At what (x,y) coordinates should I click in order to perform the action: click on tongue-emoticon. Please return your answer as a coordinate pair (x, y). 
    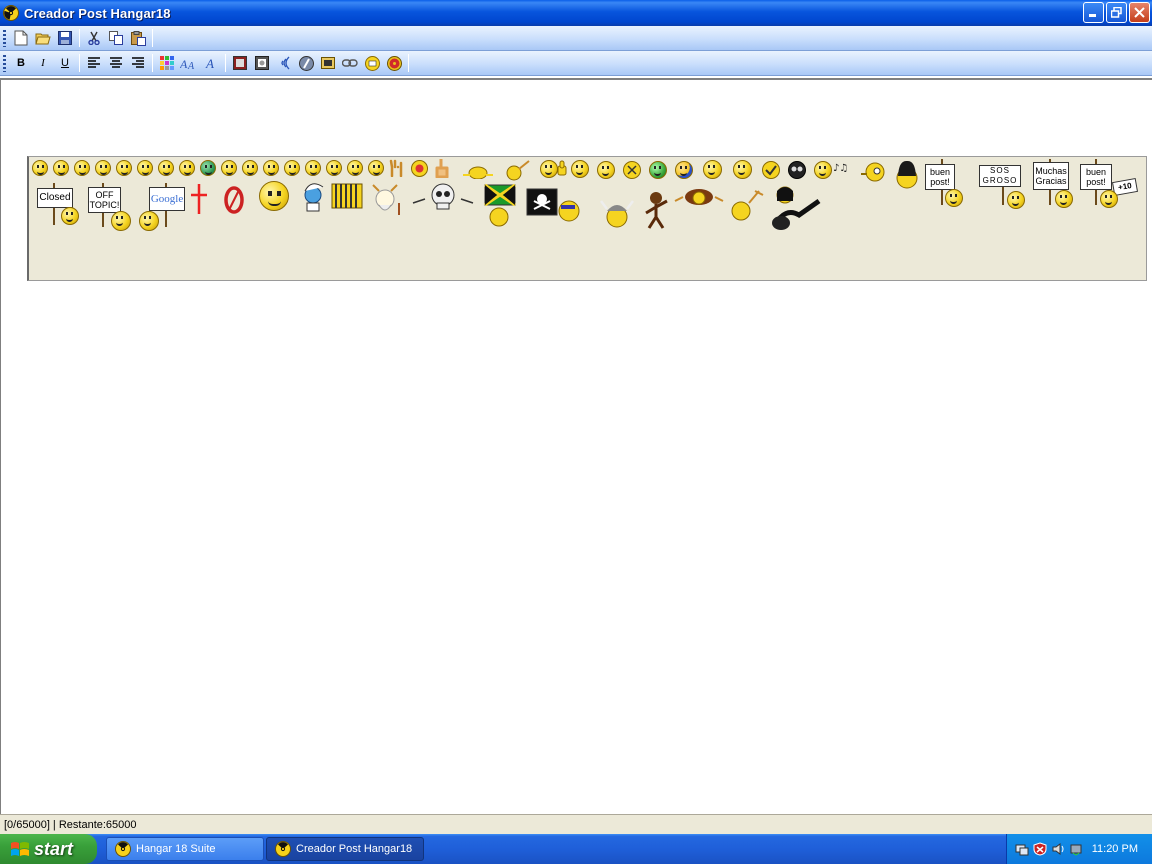
    Looking at the image, I should click on (250, 168).